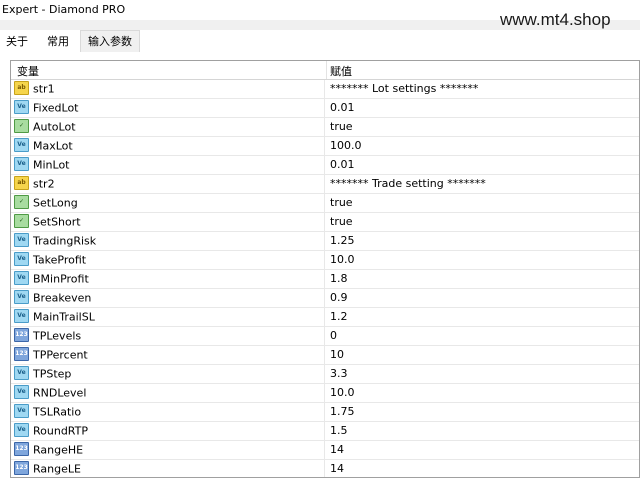 The width and height of the screenshot is (640, 480). I want to click on parameter-row: 123 TPPercent 10, so click(325, 355).